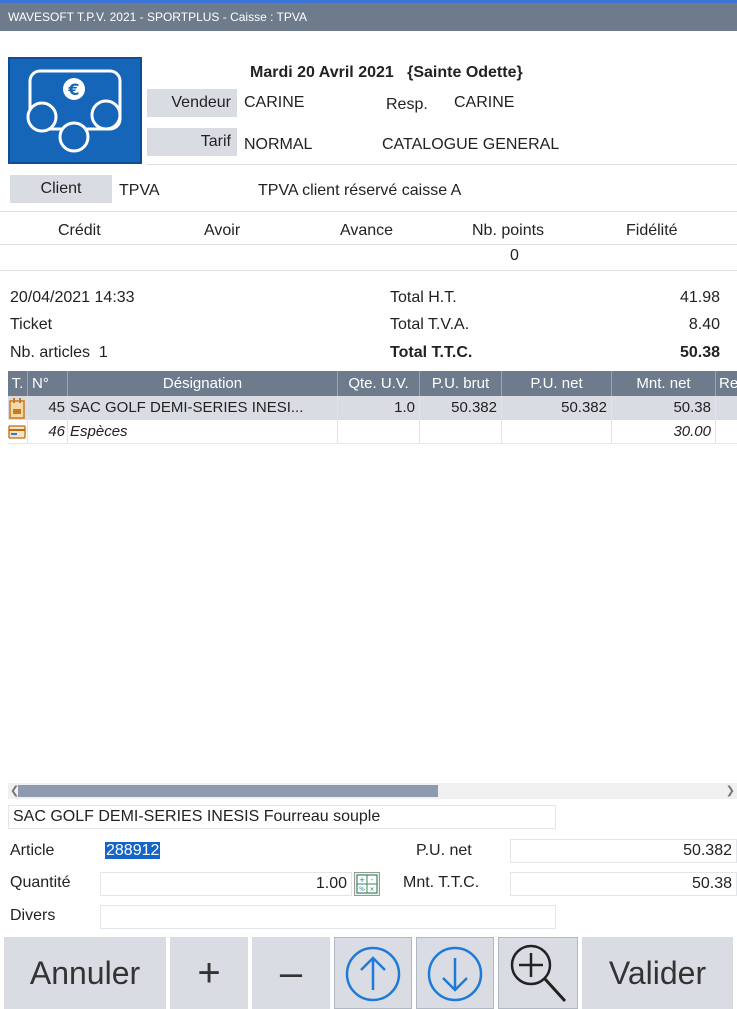 This screenshot has width=737, height=1009. Describe the element at coordinates (48, 408) in the screenshot. I see `row-num: 45` at that location.